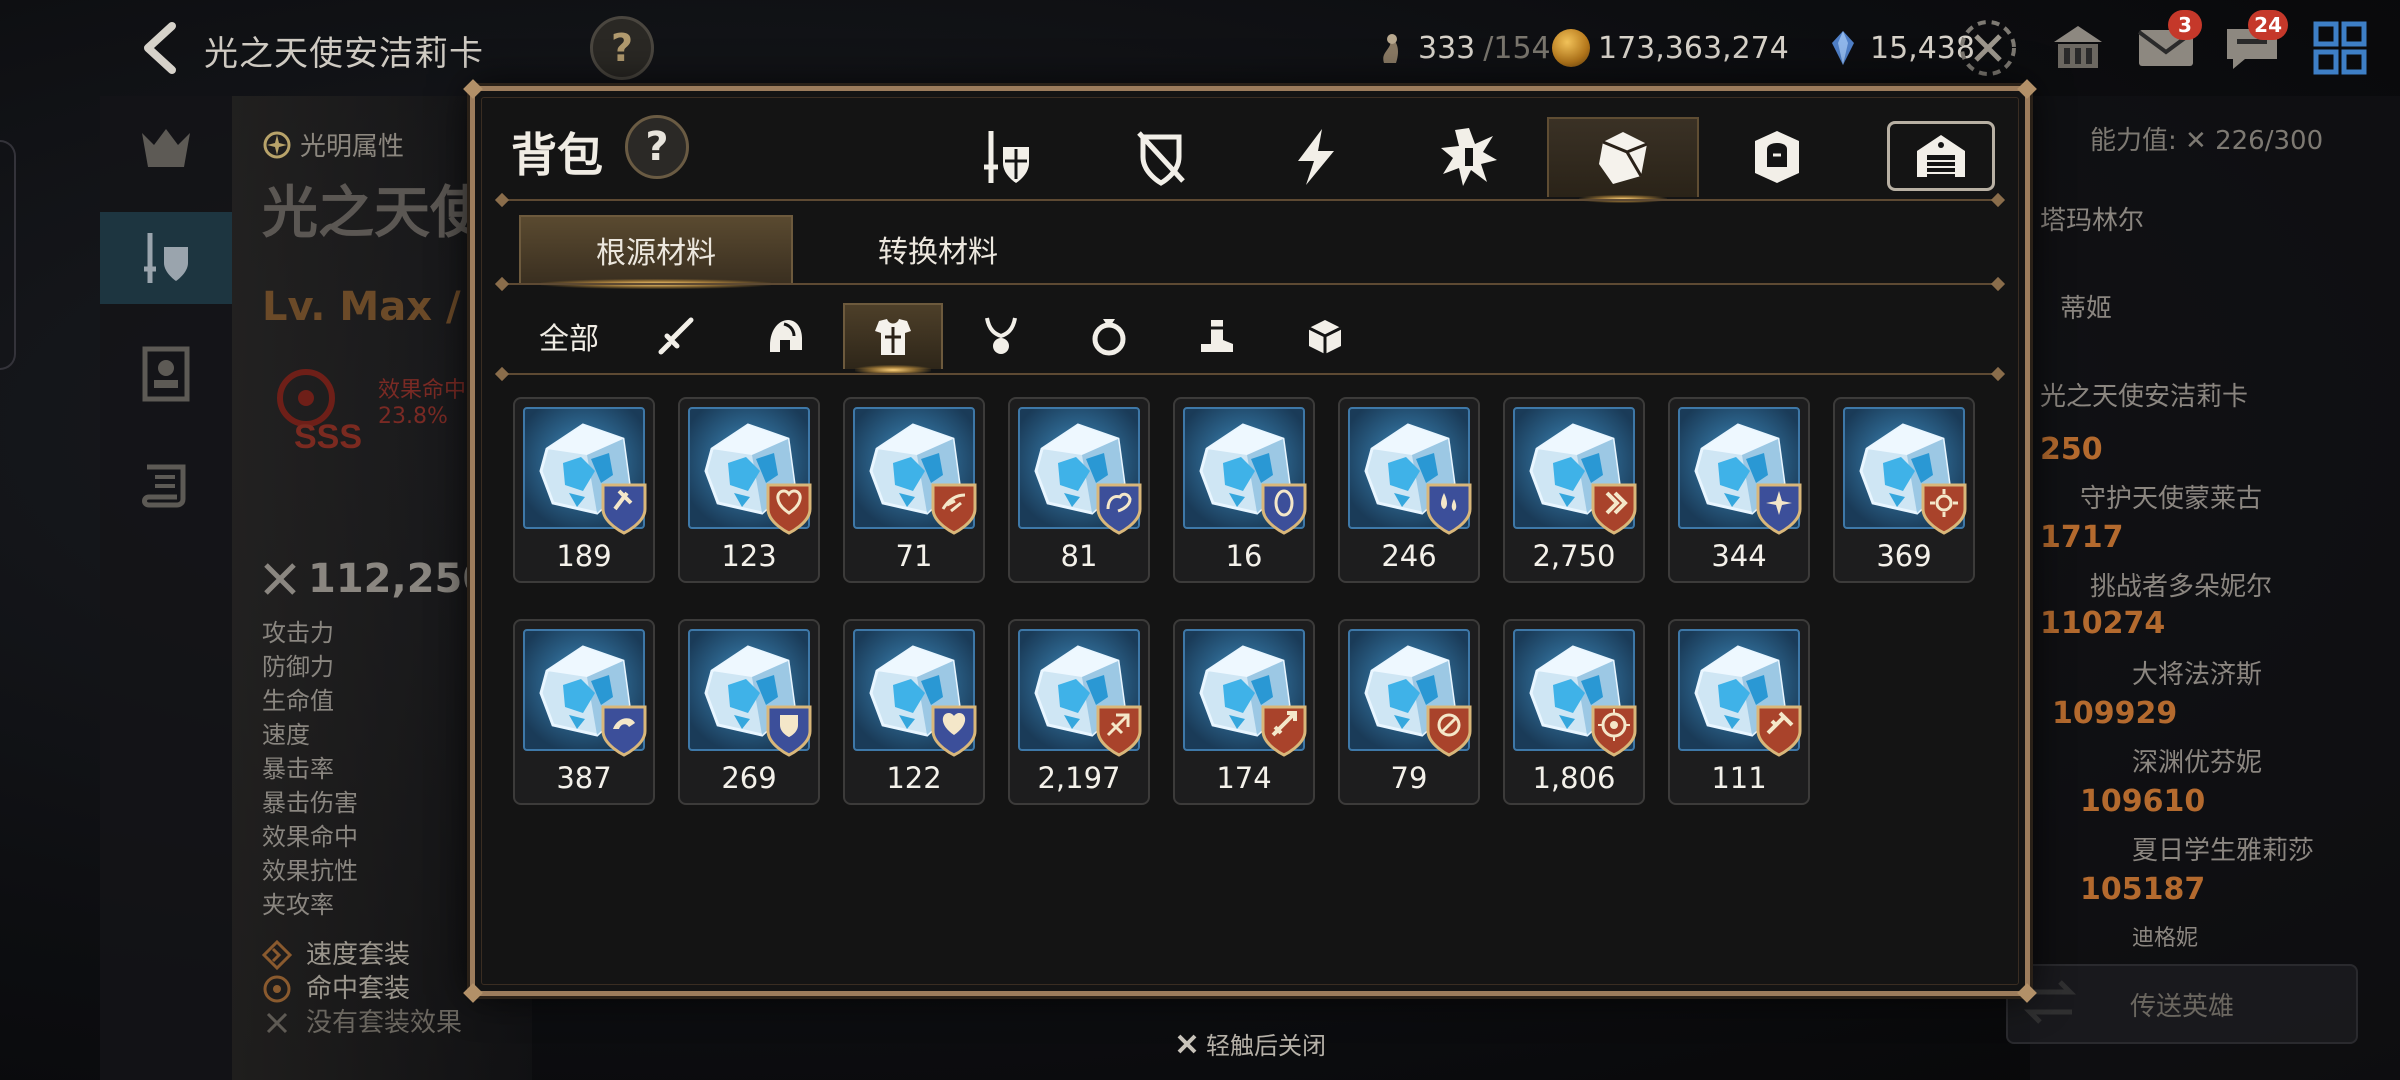 The height and width of the screenshot is (1080, 2400). What do you see at coordinates (376, 579) in the screenshot?
I see `hero-power: 112,250` at bounding box center [376, 579].